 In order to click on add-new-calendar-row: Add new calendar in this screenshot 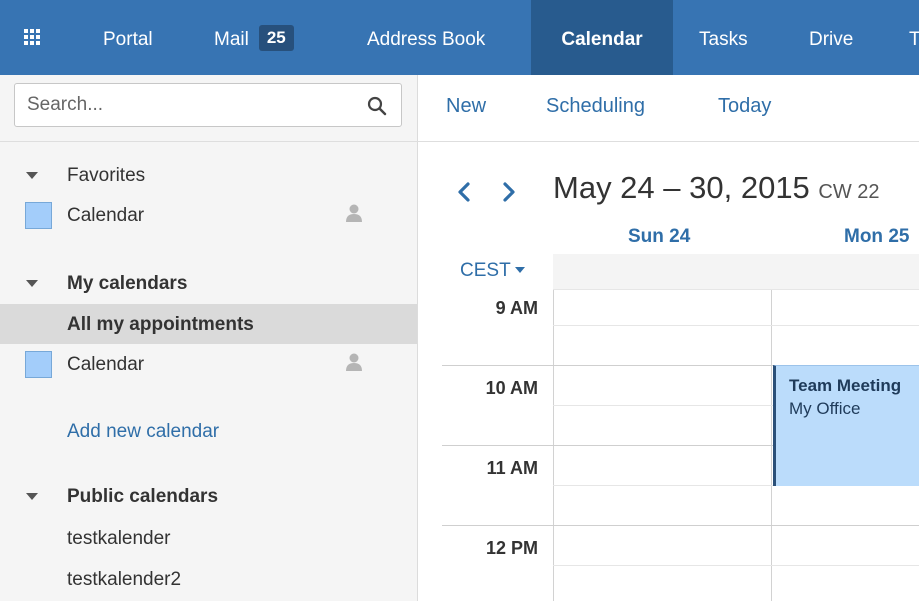, I will do `click(208, 431)`.